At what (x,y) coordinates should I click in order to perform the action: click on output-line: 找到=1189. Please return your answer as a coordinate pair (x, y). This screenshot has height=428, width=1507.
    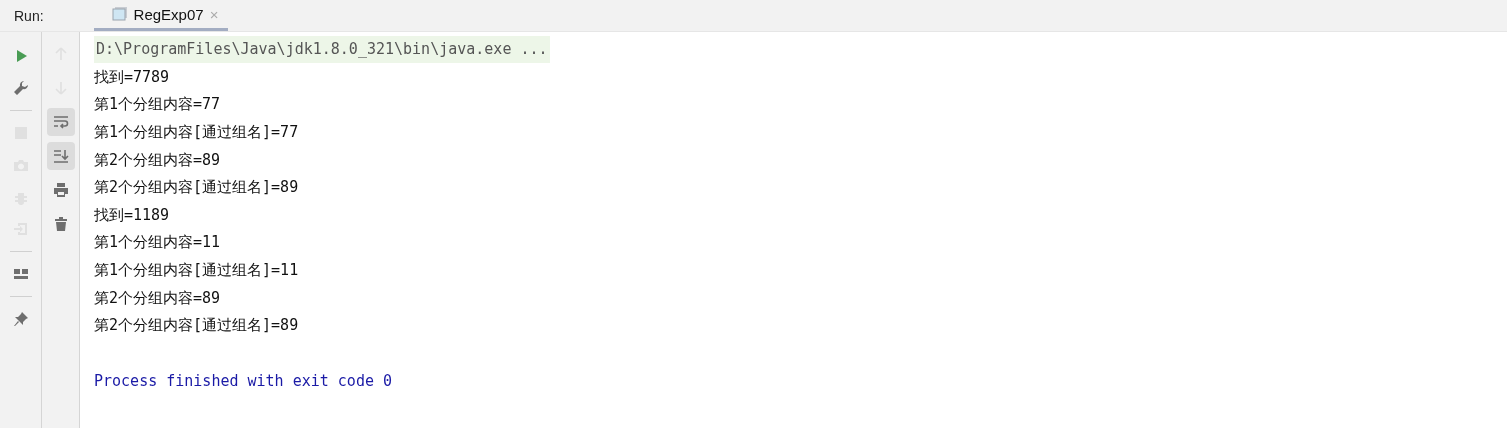
    Looking at the image, I should click on (132, 215).